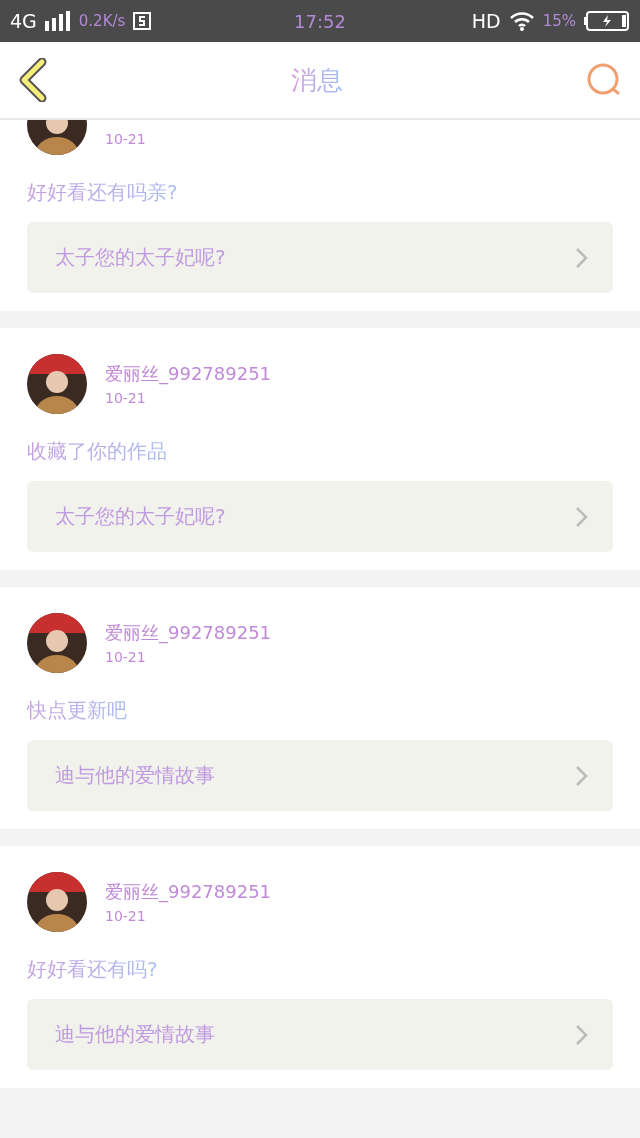 This screenshot has width=640, height=1138. Describe the element at coordinates (33, 80) in the screenshot. I see `back-icon` at that location.